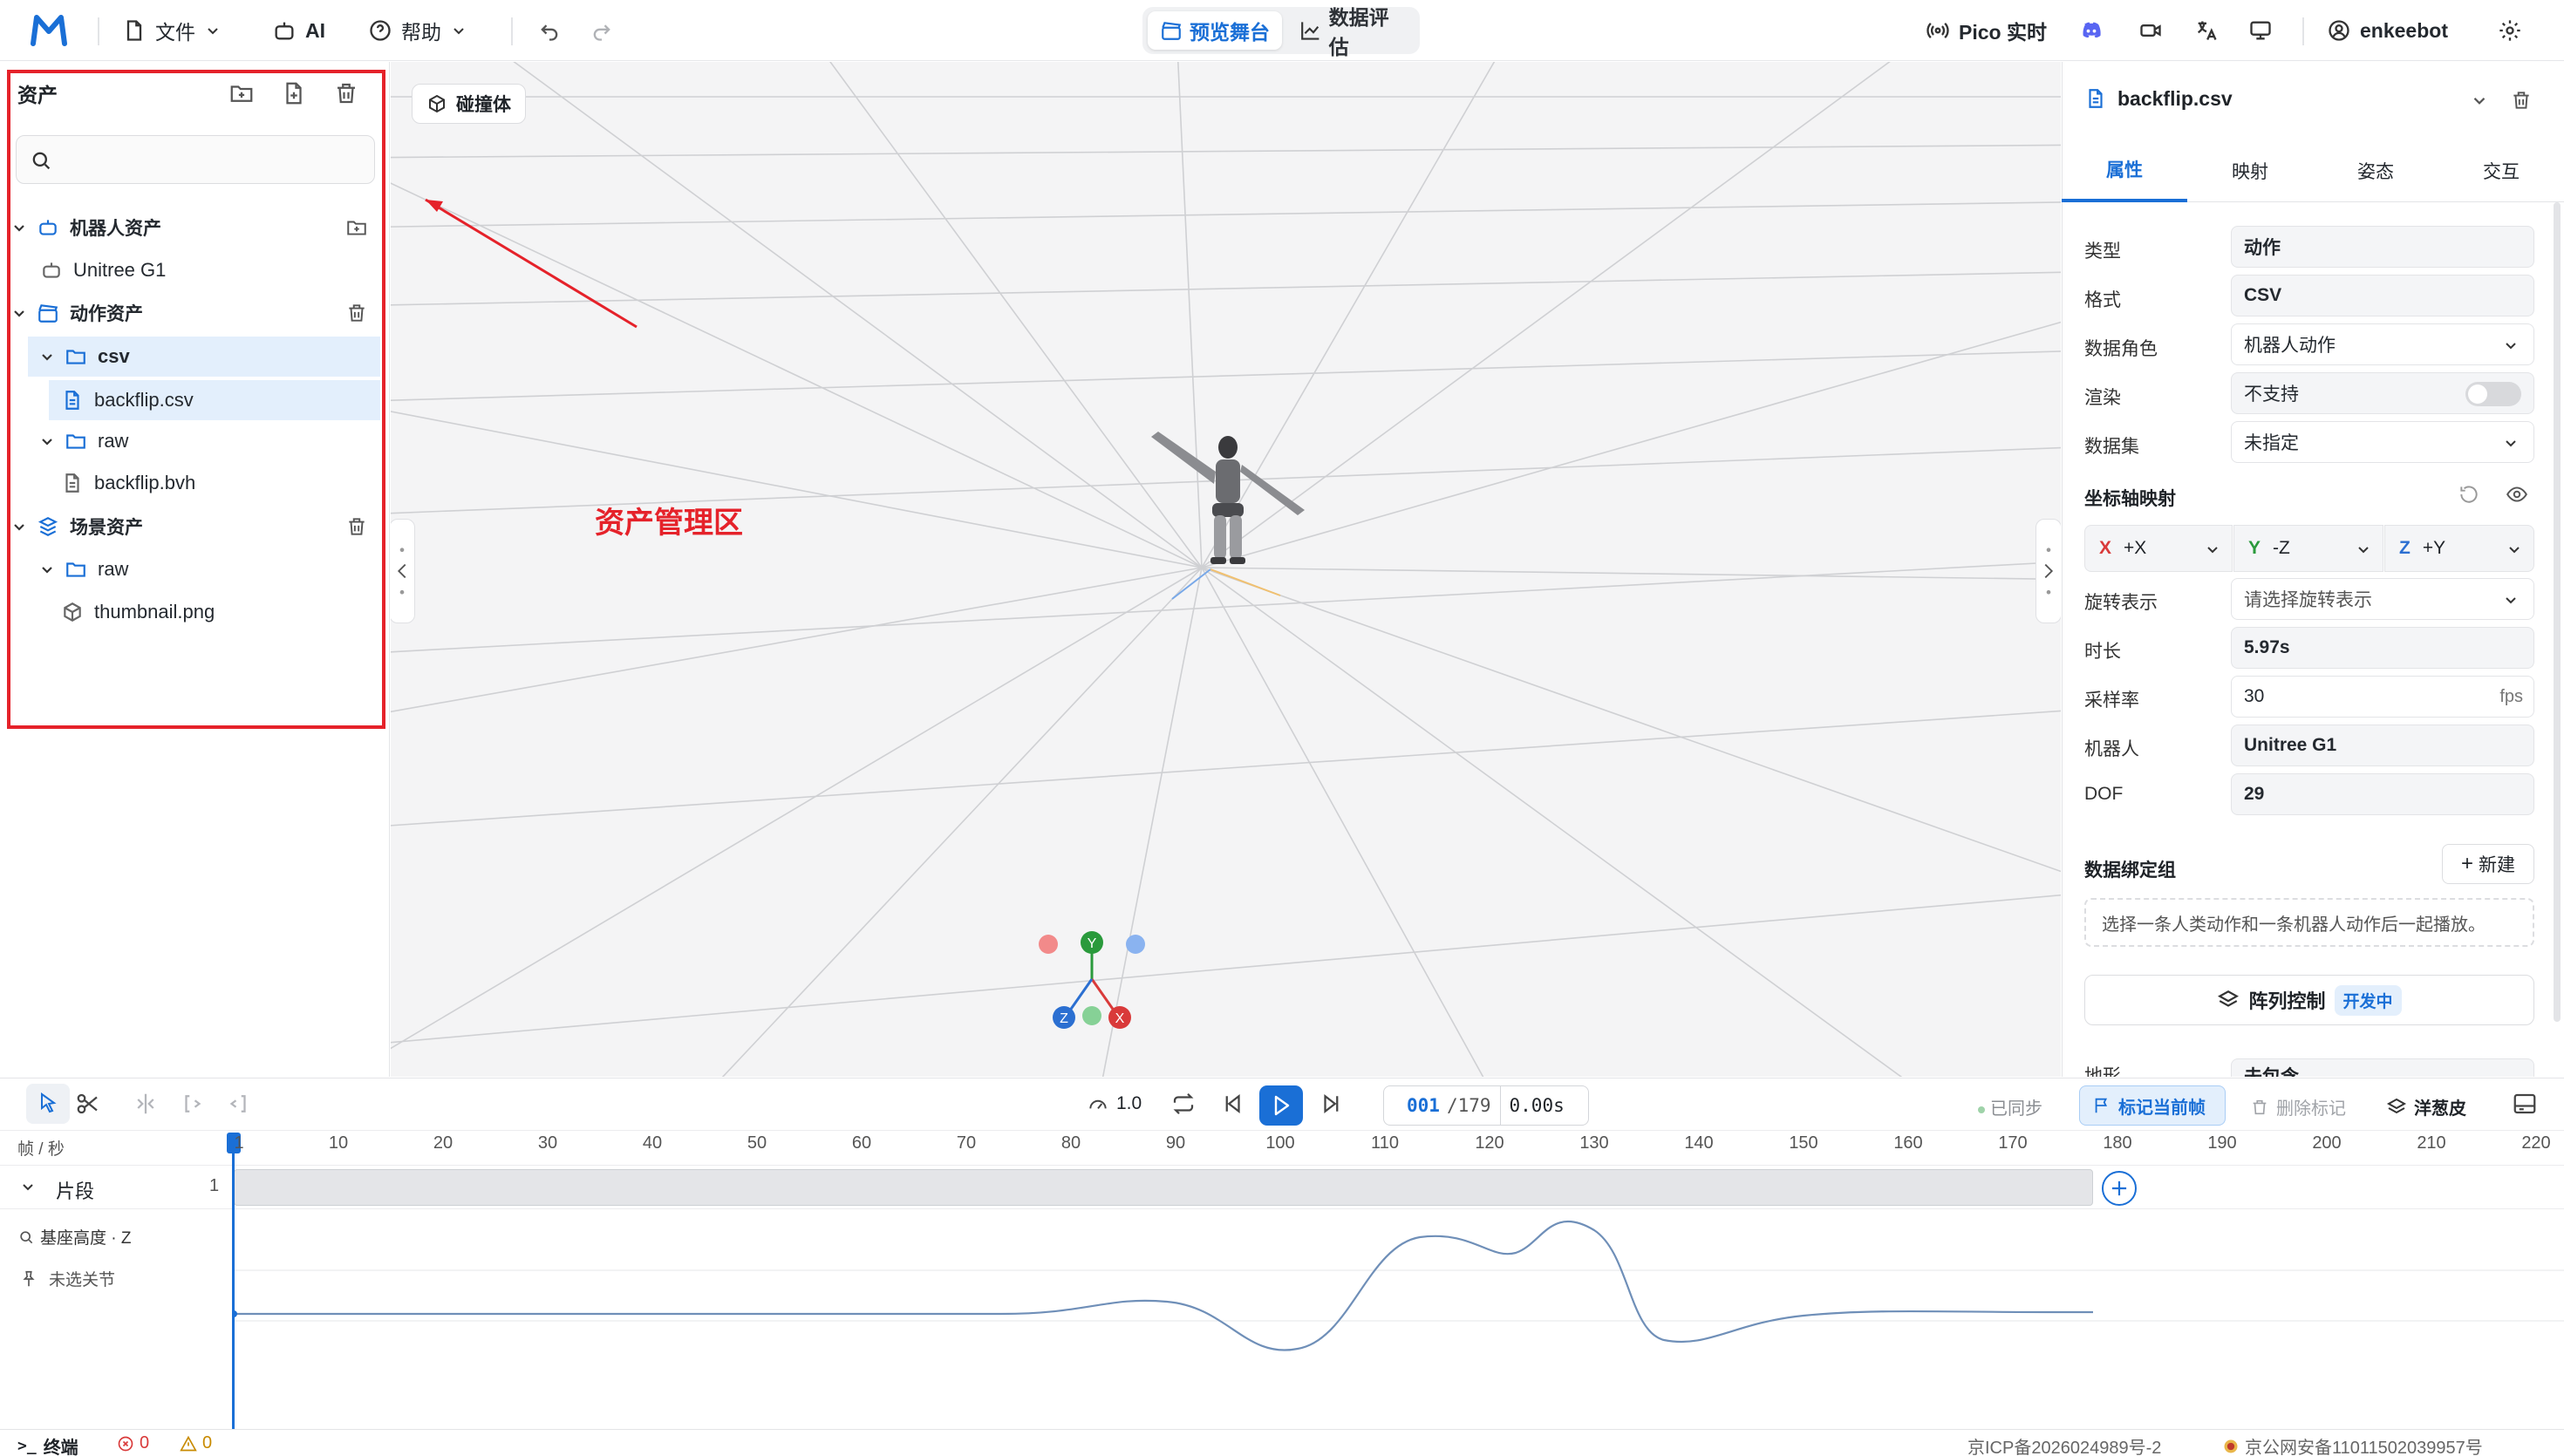  Describe the element at coordinates (298, 30) in the screenshot. I see `ai-button: AI` at that location.